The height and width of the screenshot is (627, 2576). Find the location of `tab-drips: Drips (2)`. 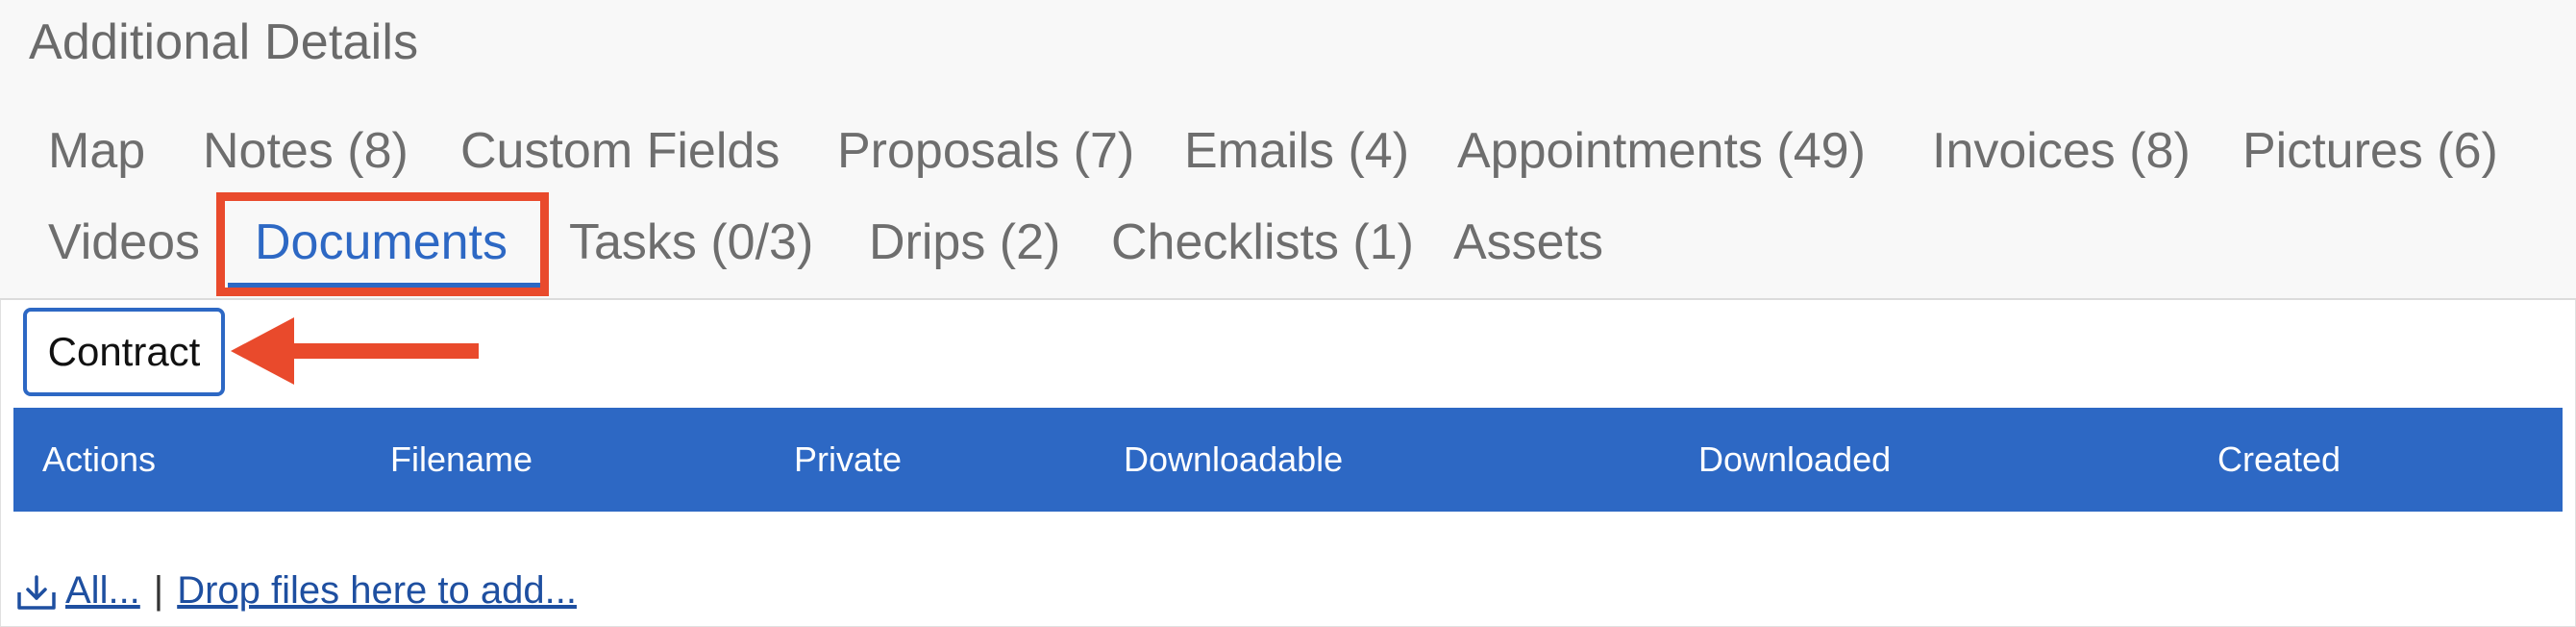

tab-drips: Drips (2) is located at coordinates (964, 242).